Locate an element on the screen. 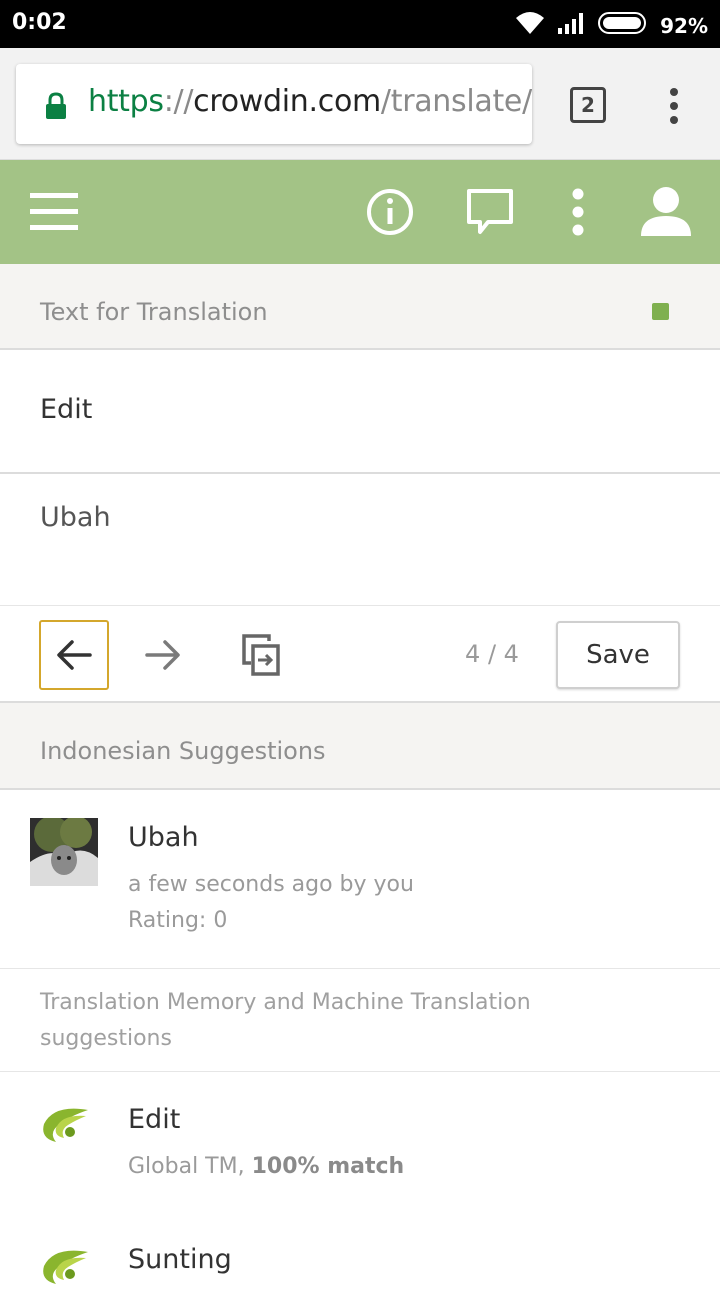 The height and width of the screenshot is (1292, 720). suggestion-text: Ubah is located at coordinates (163, 837).